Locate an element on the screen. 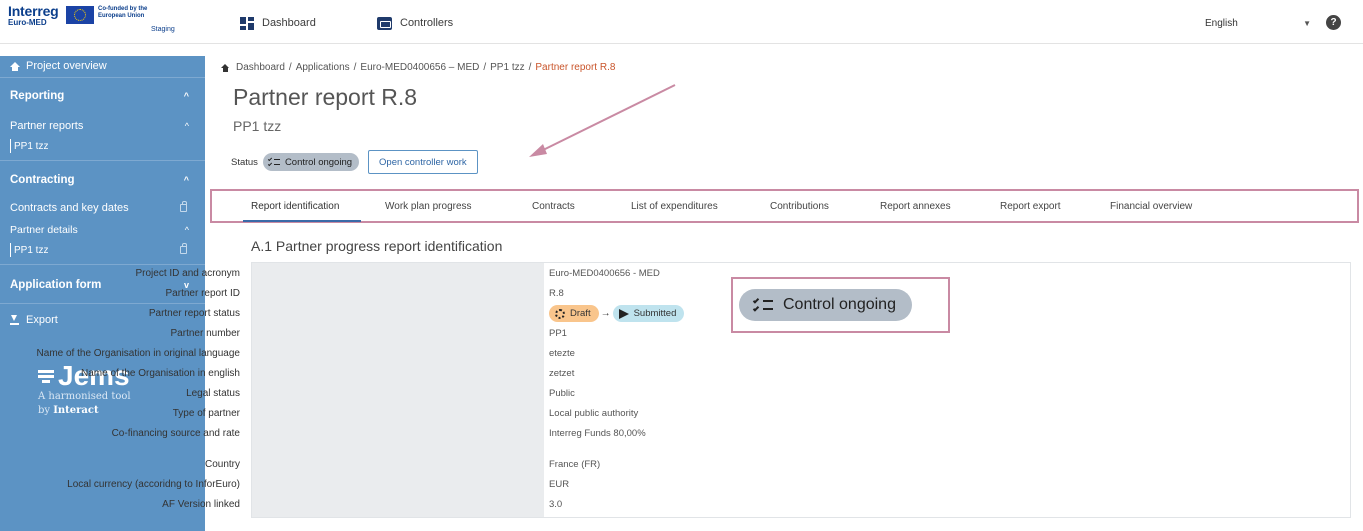 The width and height of the screenshot is (1363, 531). nav-dashboard: Dashboard is located at coordinates (278, 23).